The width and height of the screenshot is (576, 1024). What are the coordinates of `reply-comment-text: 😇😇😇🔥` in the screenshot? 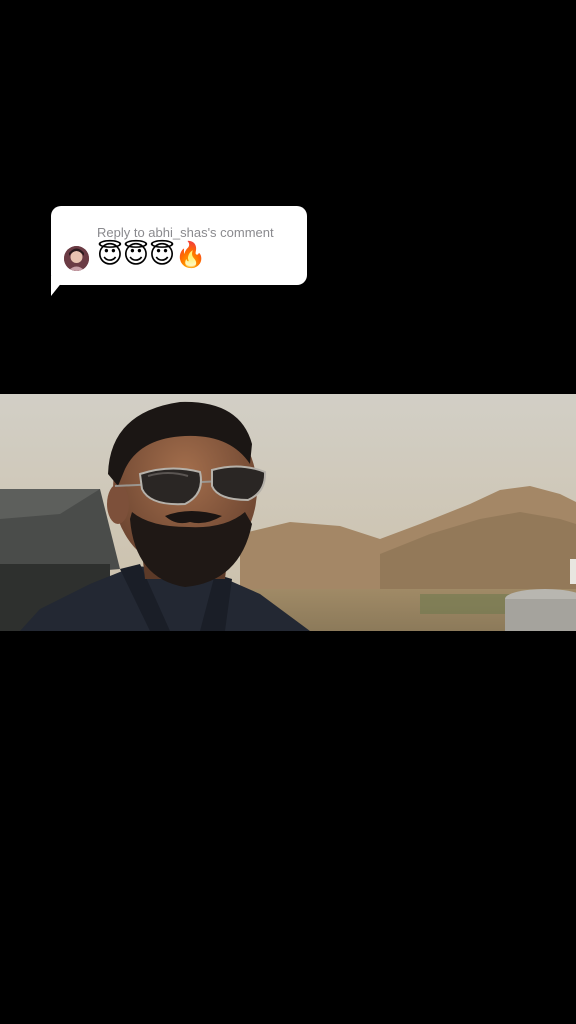 It's located at (152, 254).